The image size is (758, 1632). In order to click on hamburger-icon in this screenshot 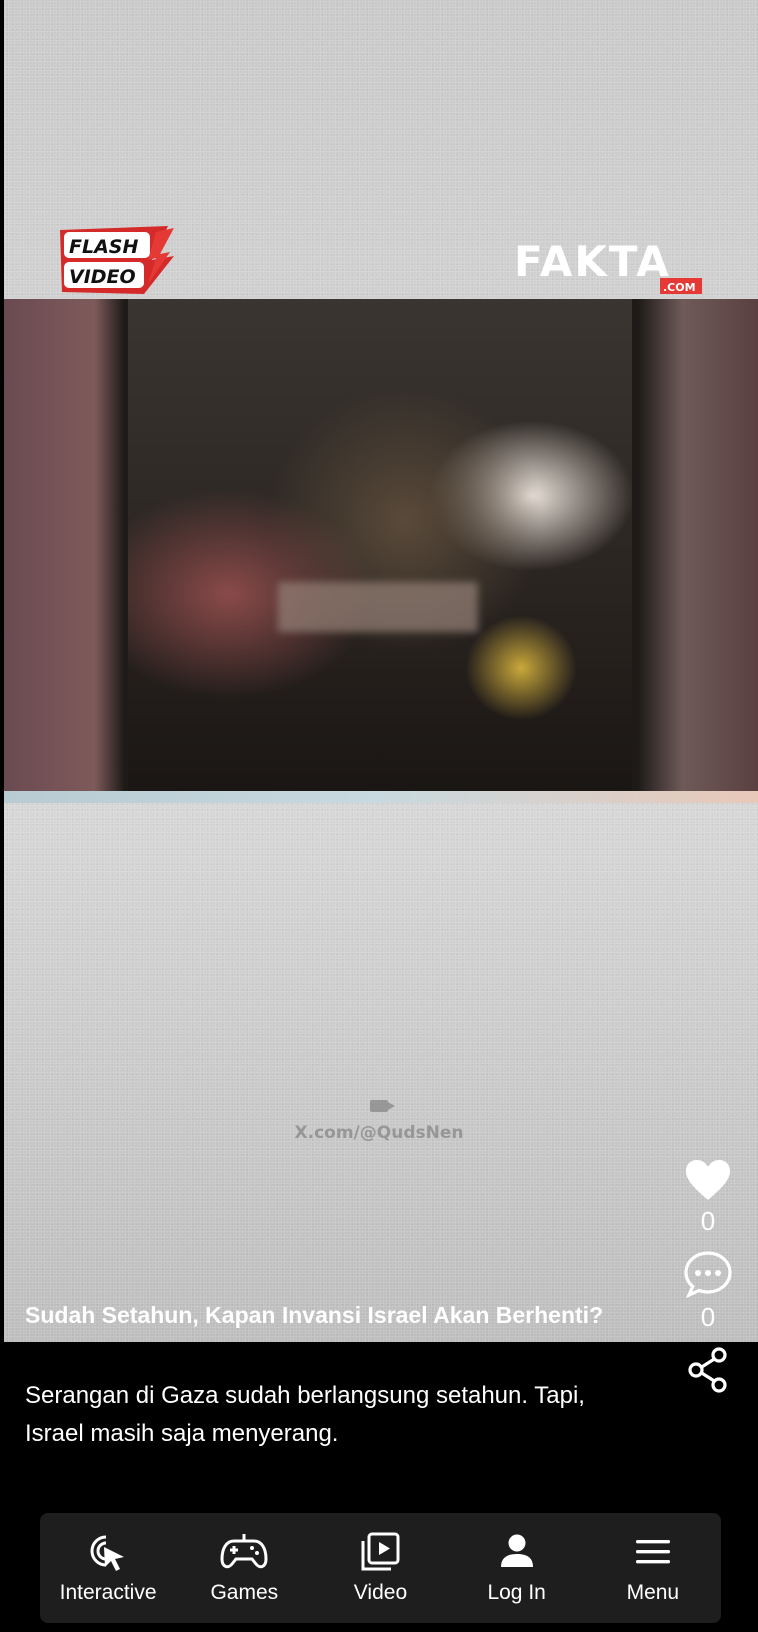, I will do `click(652, 1552)`.